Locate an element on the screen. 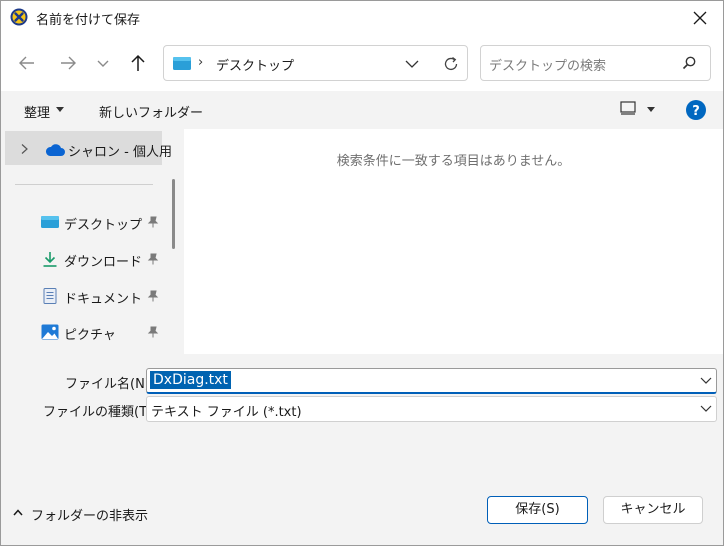 The width and height of the screenshot is (724, 546). filetype-label: ファイルの種類(T): is located at coordinates (100, 412).